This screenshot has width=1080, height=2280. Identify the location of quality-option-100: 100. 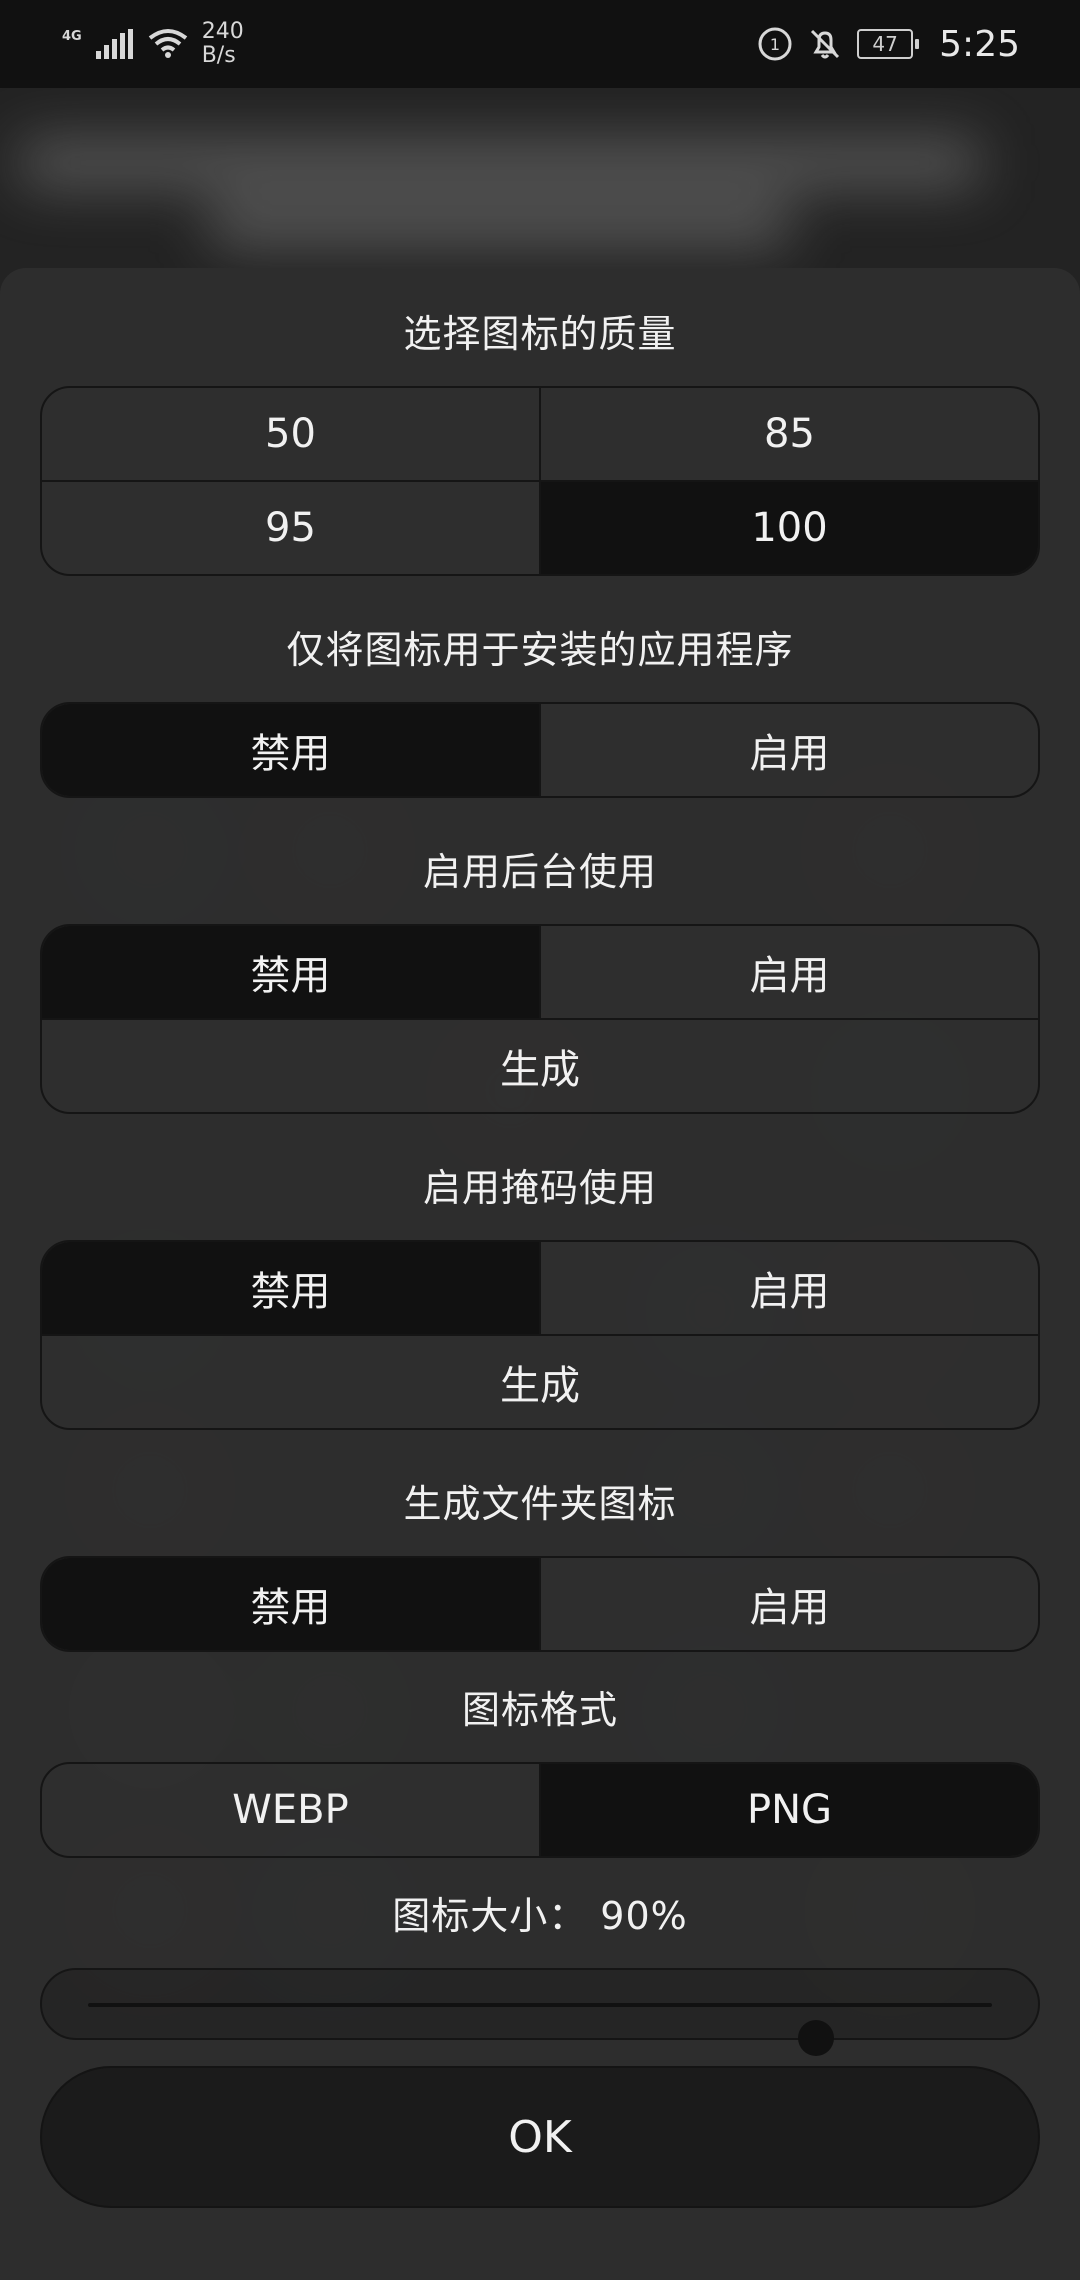
(788, 528).